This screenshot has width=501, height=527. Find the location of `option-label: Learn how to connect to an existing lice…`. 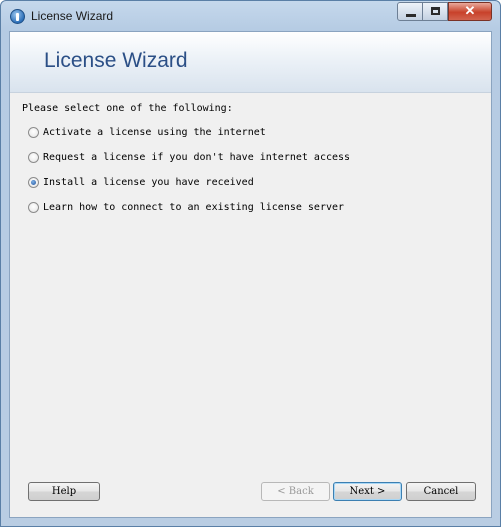

option-label: Learn how to connect to an existing lice… is located at coordinates (194, 207).